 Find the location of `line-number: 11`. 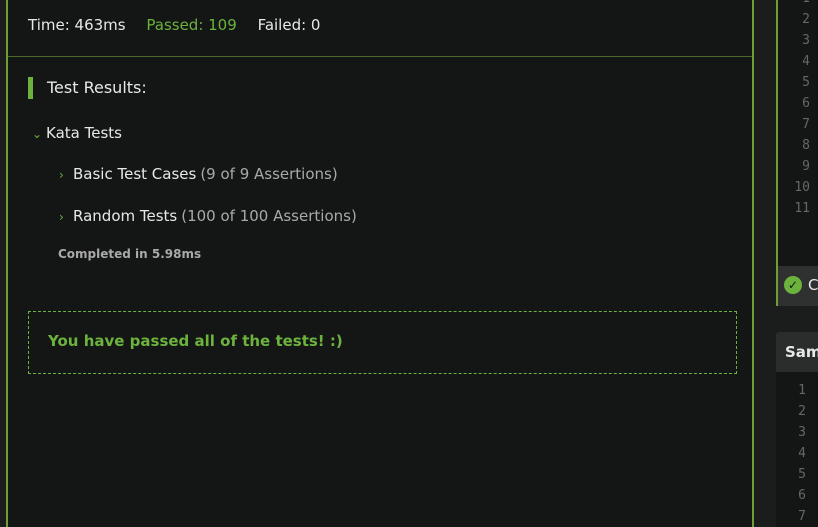

line-number: 11 is located at coordinates (802, 208).